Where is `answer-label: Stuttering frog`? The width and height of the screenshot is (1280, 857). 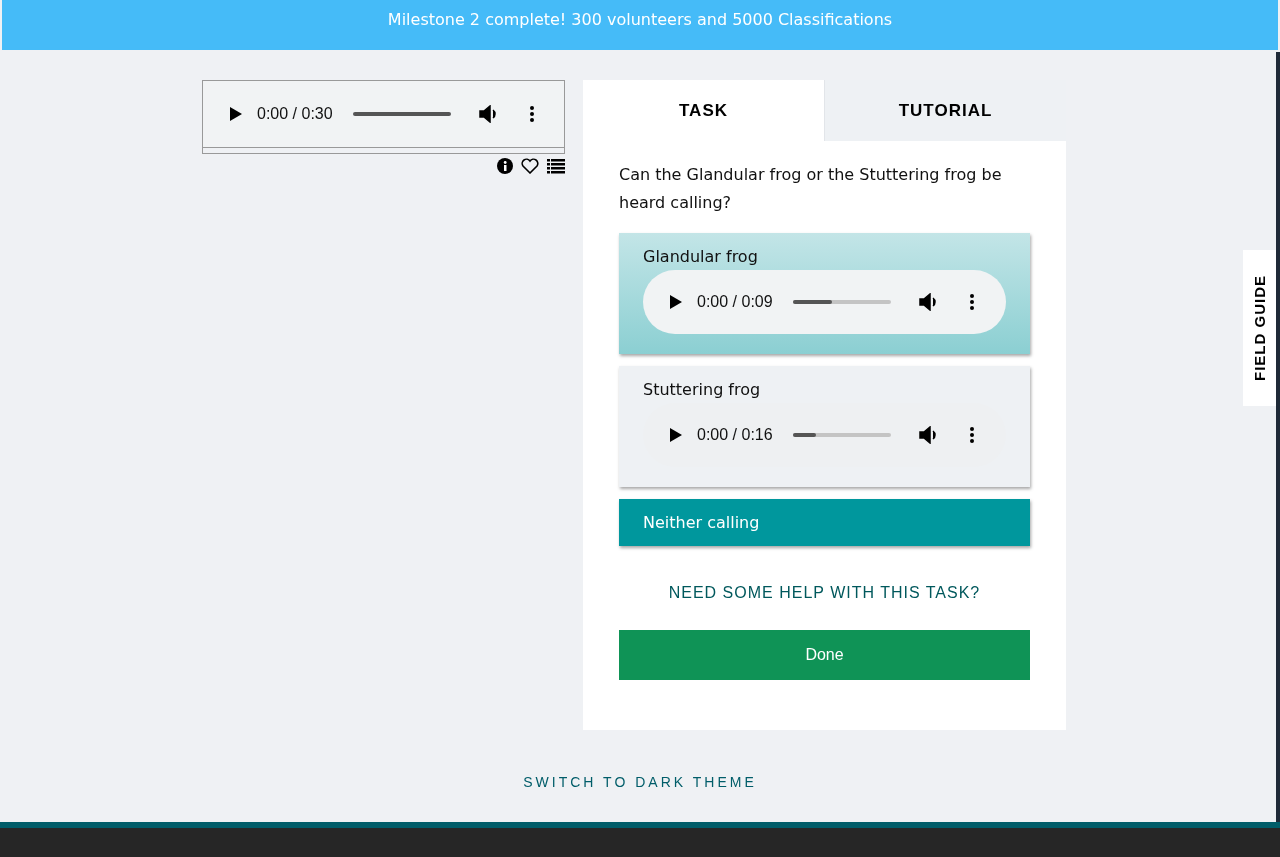 answer-label: Stuttering frog is located at coordinates (702, 389).